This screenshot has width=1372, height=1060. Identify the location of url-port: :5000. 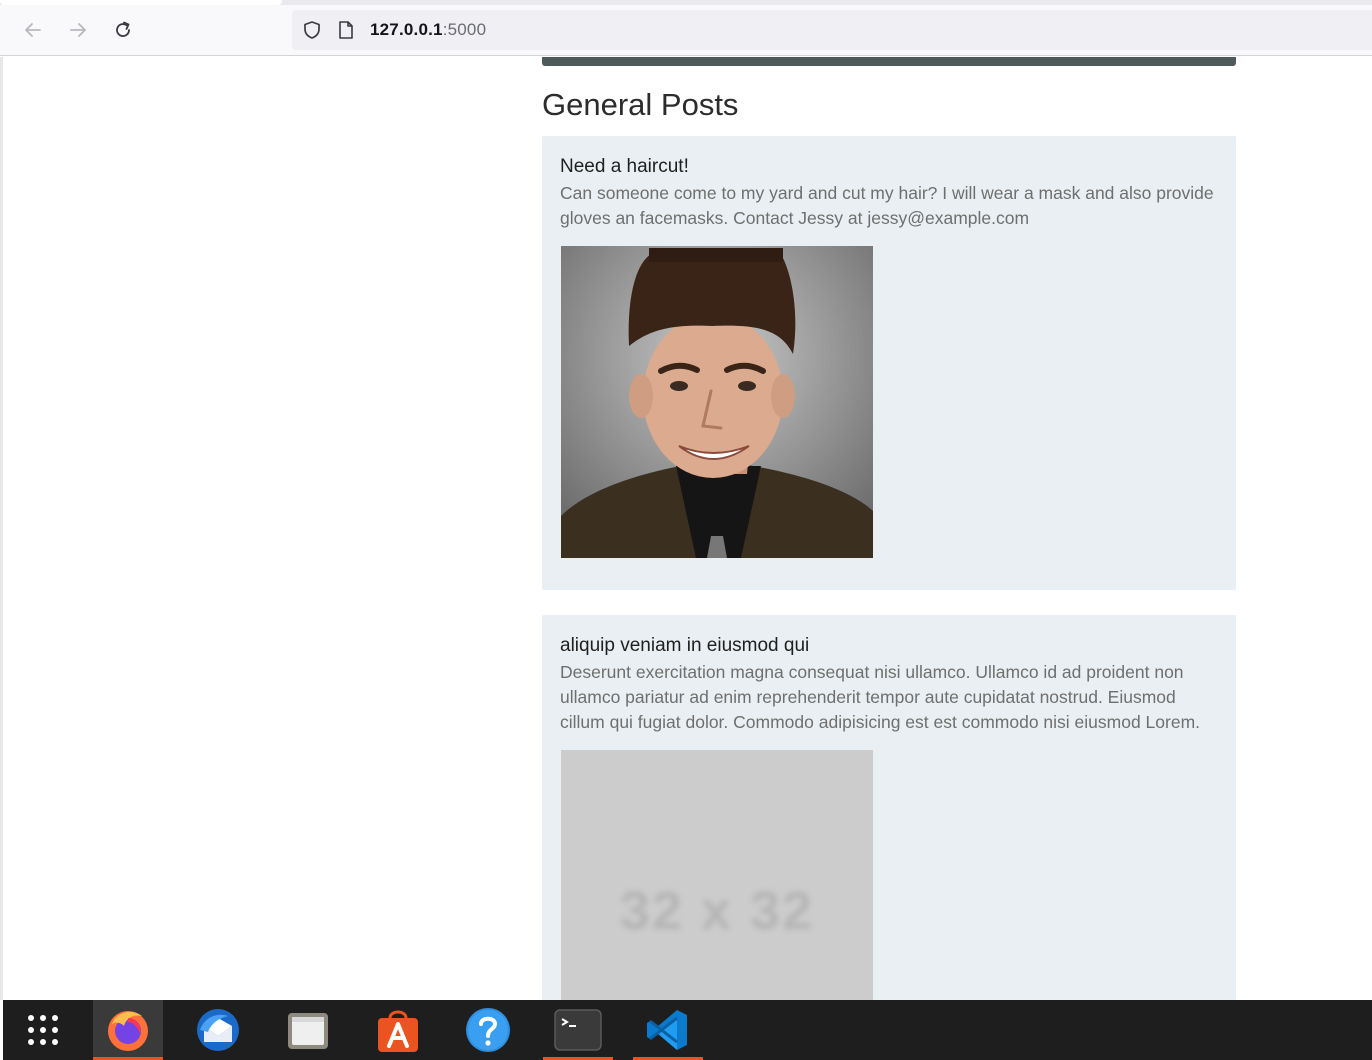
(464, 29).